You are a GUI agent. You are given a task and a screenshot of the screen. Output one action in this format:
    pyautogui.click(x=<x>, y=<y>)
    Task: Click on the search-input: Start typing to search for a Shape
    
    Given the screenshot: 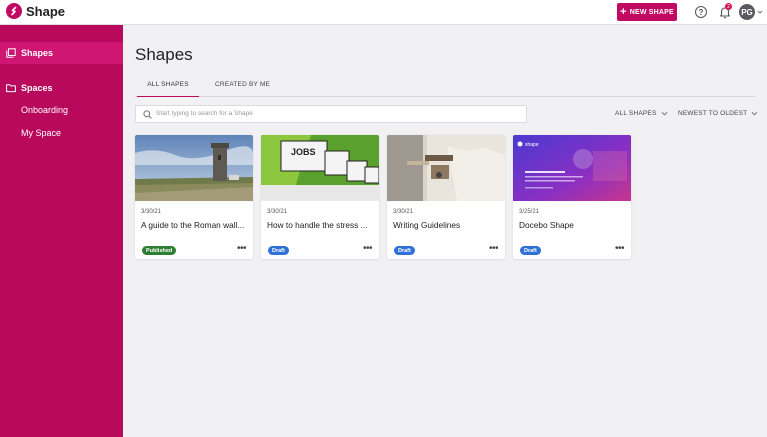 What is the action you would take?
    pyautogui.click(x=331, y=114)
    